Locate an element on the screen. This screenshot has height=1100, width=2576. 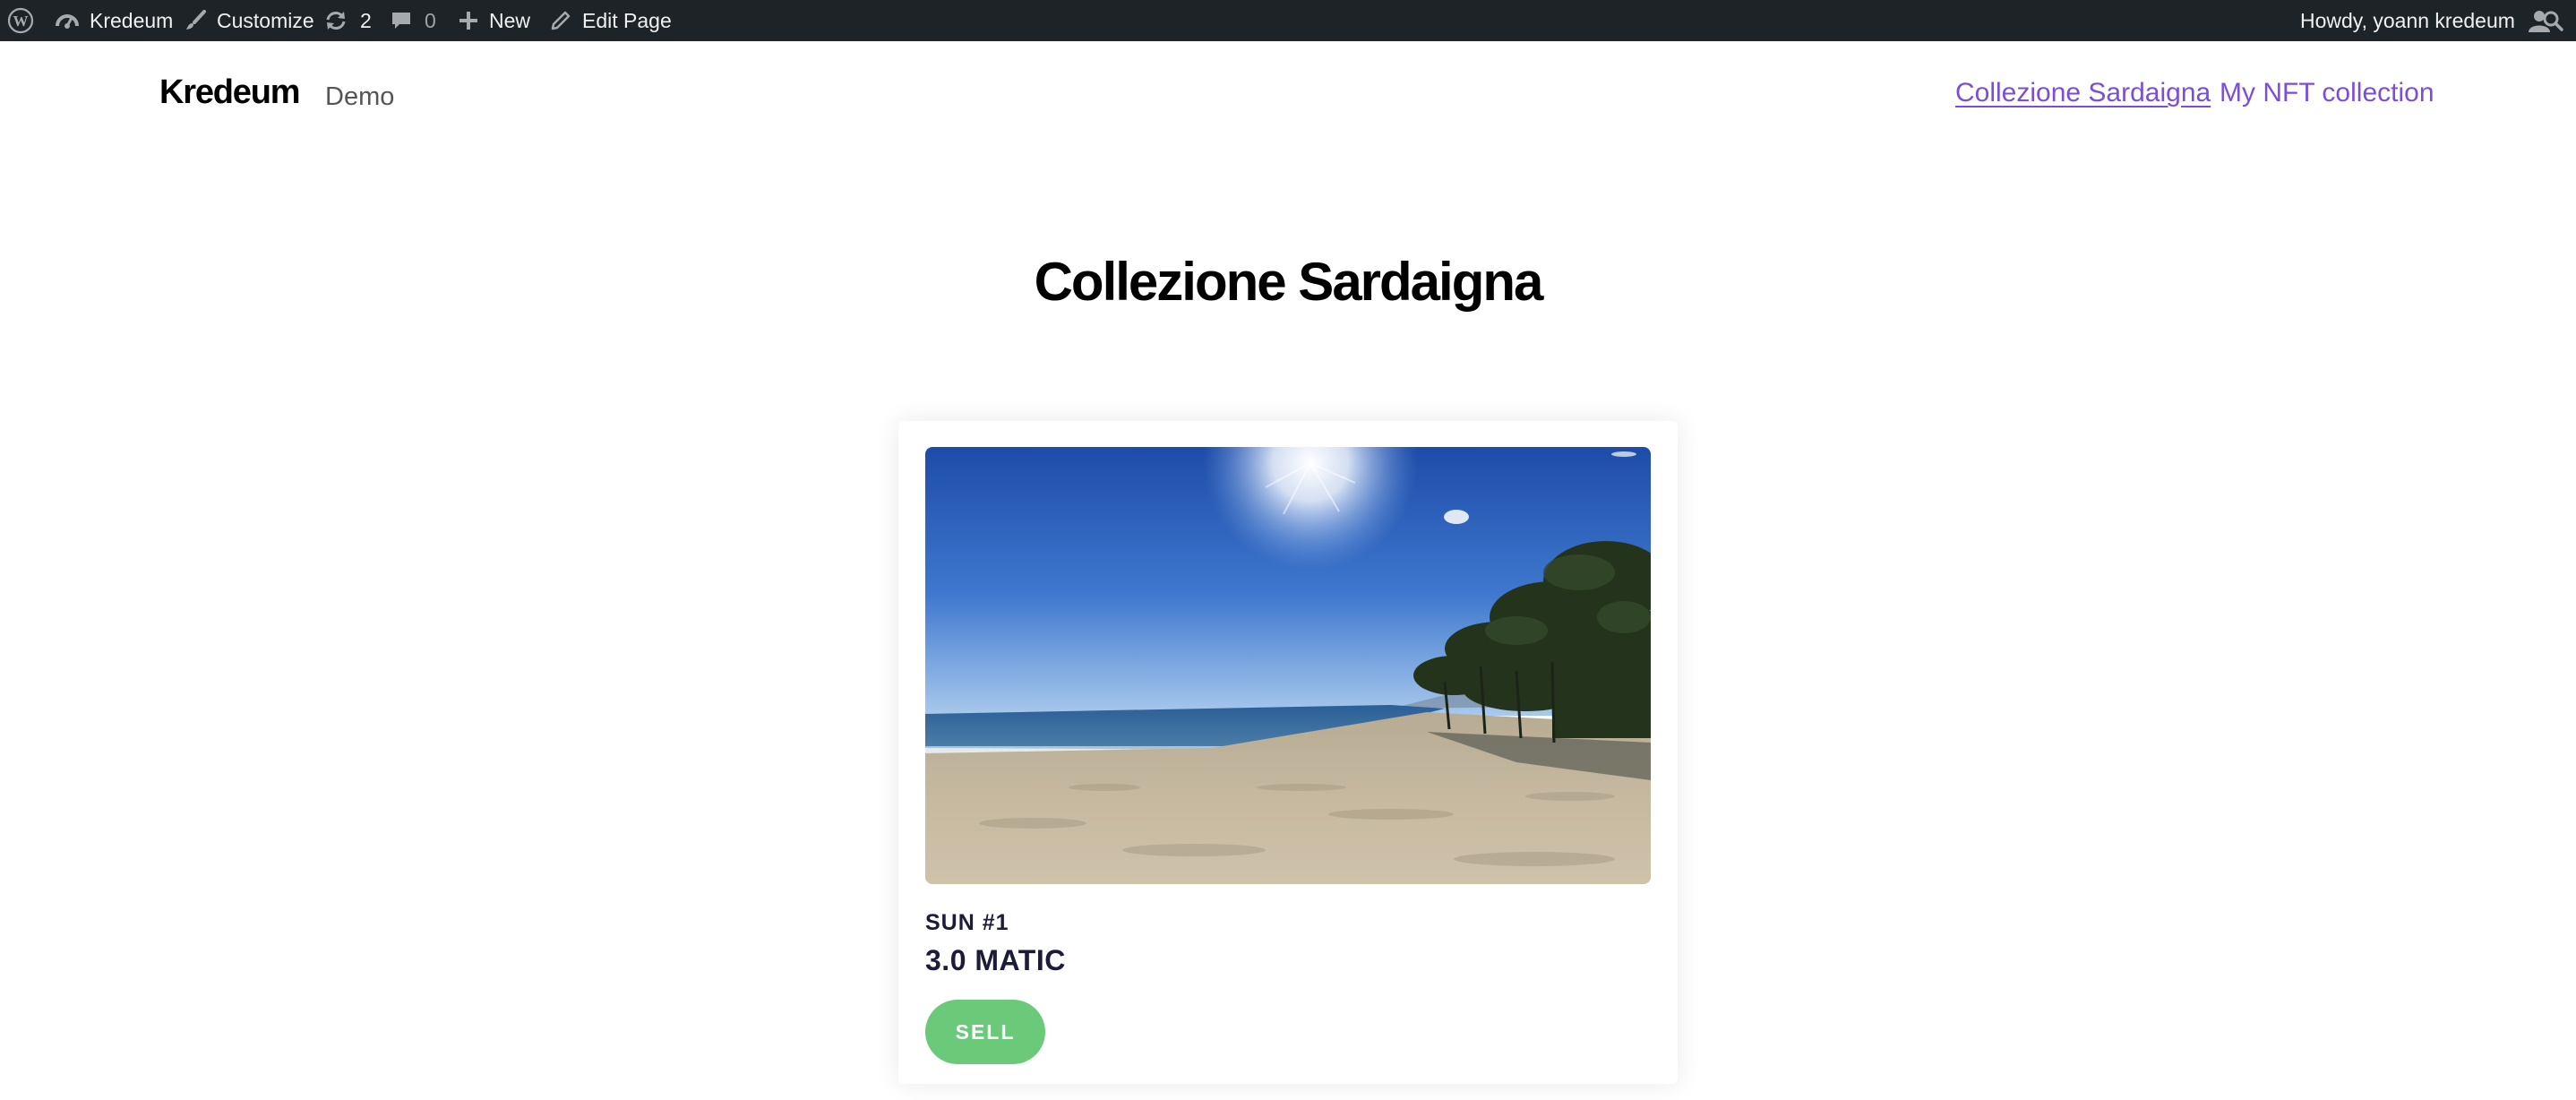
comments-count: 0 is located at coordinates (430, 20).